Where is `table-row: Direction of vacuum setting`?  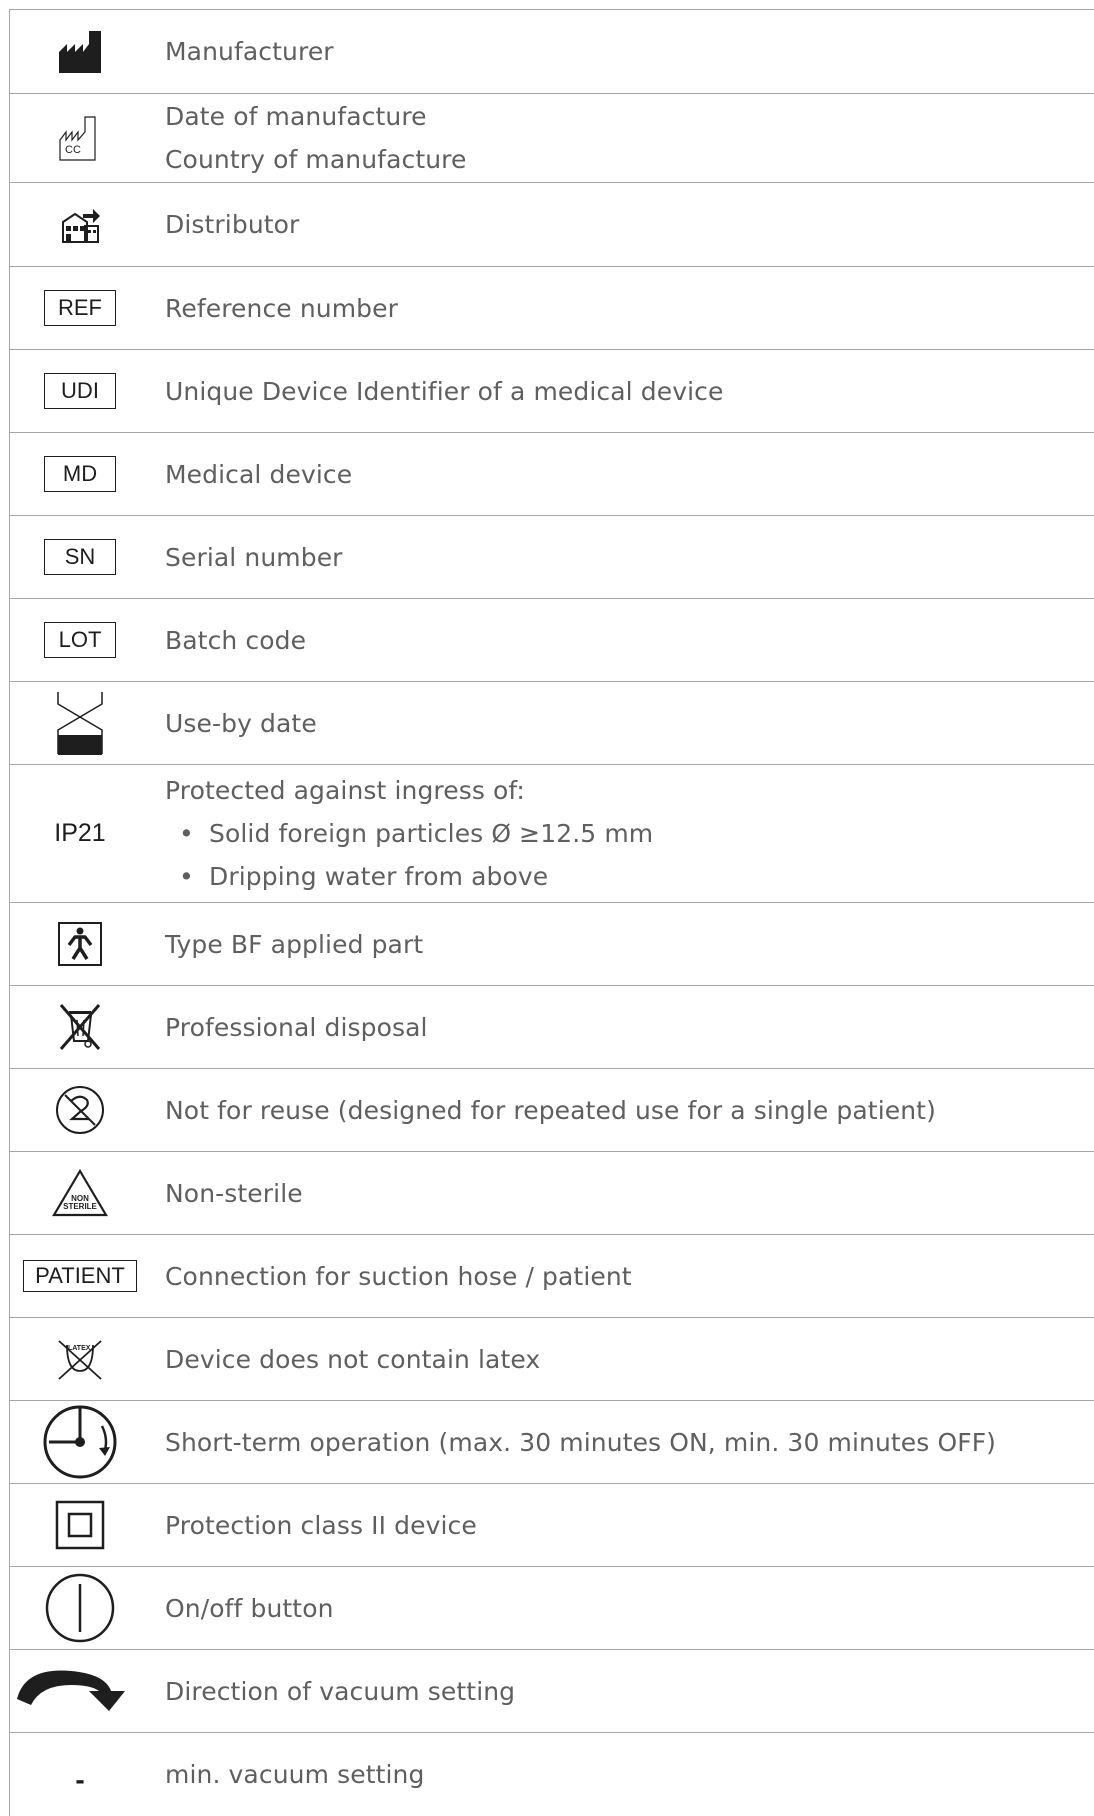 table-row: Direction of vacuum setting is located at coordinates (551, 1691).